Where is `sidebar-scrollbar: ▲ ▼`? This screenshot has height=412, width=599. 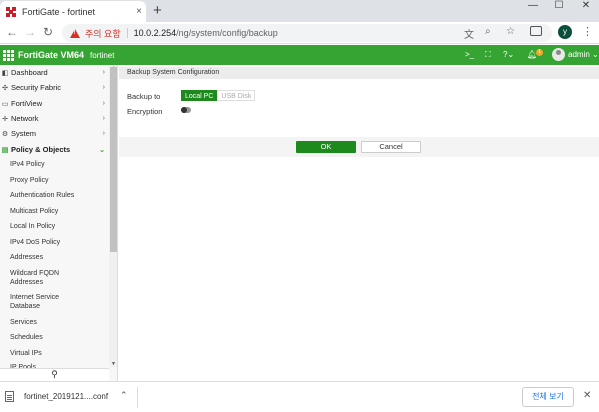
sidebar-scrollbar: ▲ ▼ is located at coordinates (113, 216).